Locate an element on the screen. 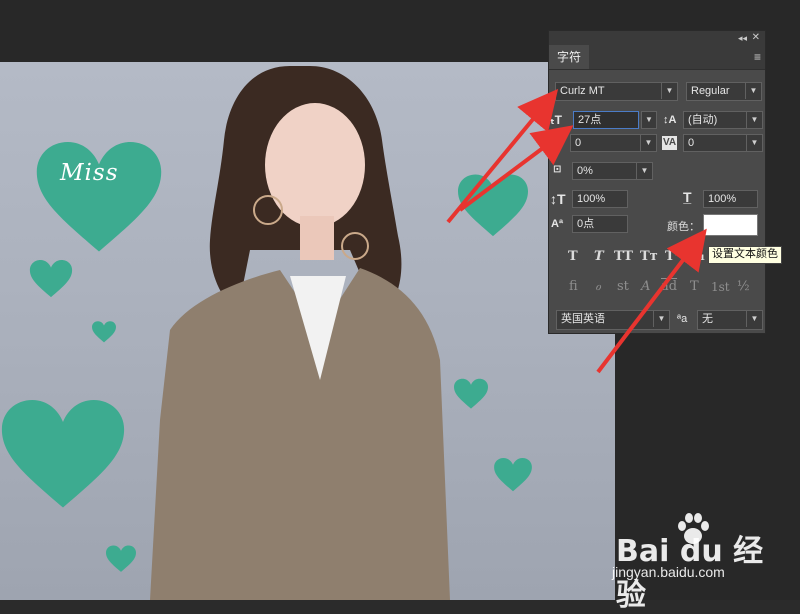 Image resolution: width=800 pixels, height=614 pixels. close-icon: ✕ is located at coordinates (756, 38).